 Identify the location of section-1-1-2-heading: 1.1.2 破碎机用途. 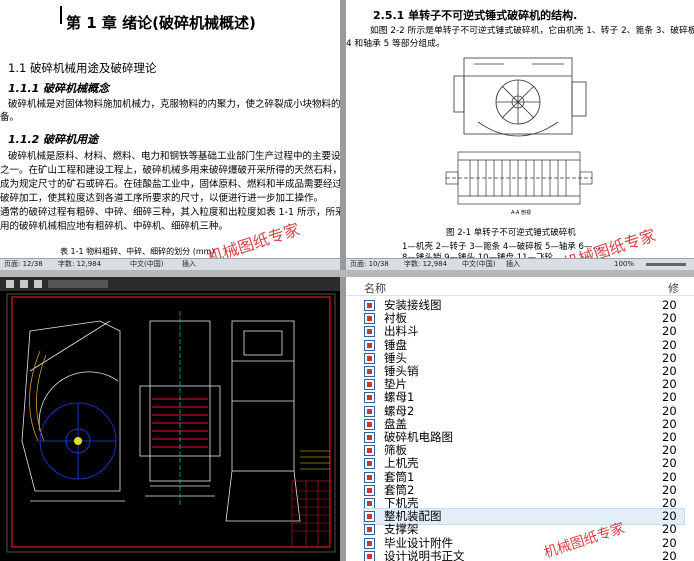
(53, 139).